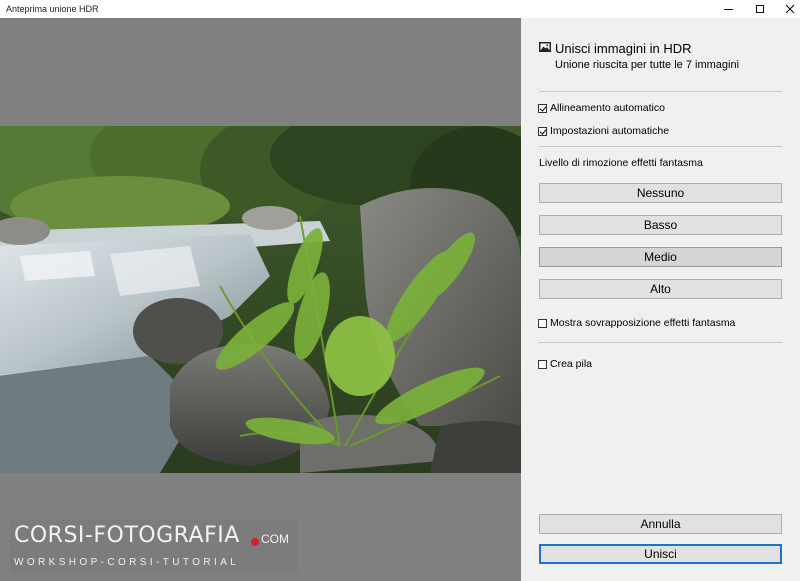  What do you see at coordinates (660, 225) in the screenshot?
I see `deghost-low-button: Basso` at bounding box center [660, 225].